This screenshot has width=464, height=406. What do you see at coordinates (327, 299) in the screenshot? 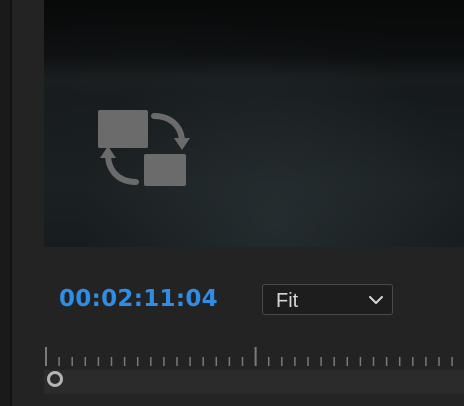
I see `zoom-level-dropdown: Fit` at bounding box center [327, 299].